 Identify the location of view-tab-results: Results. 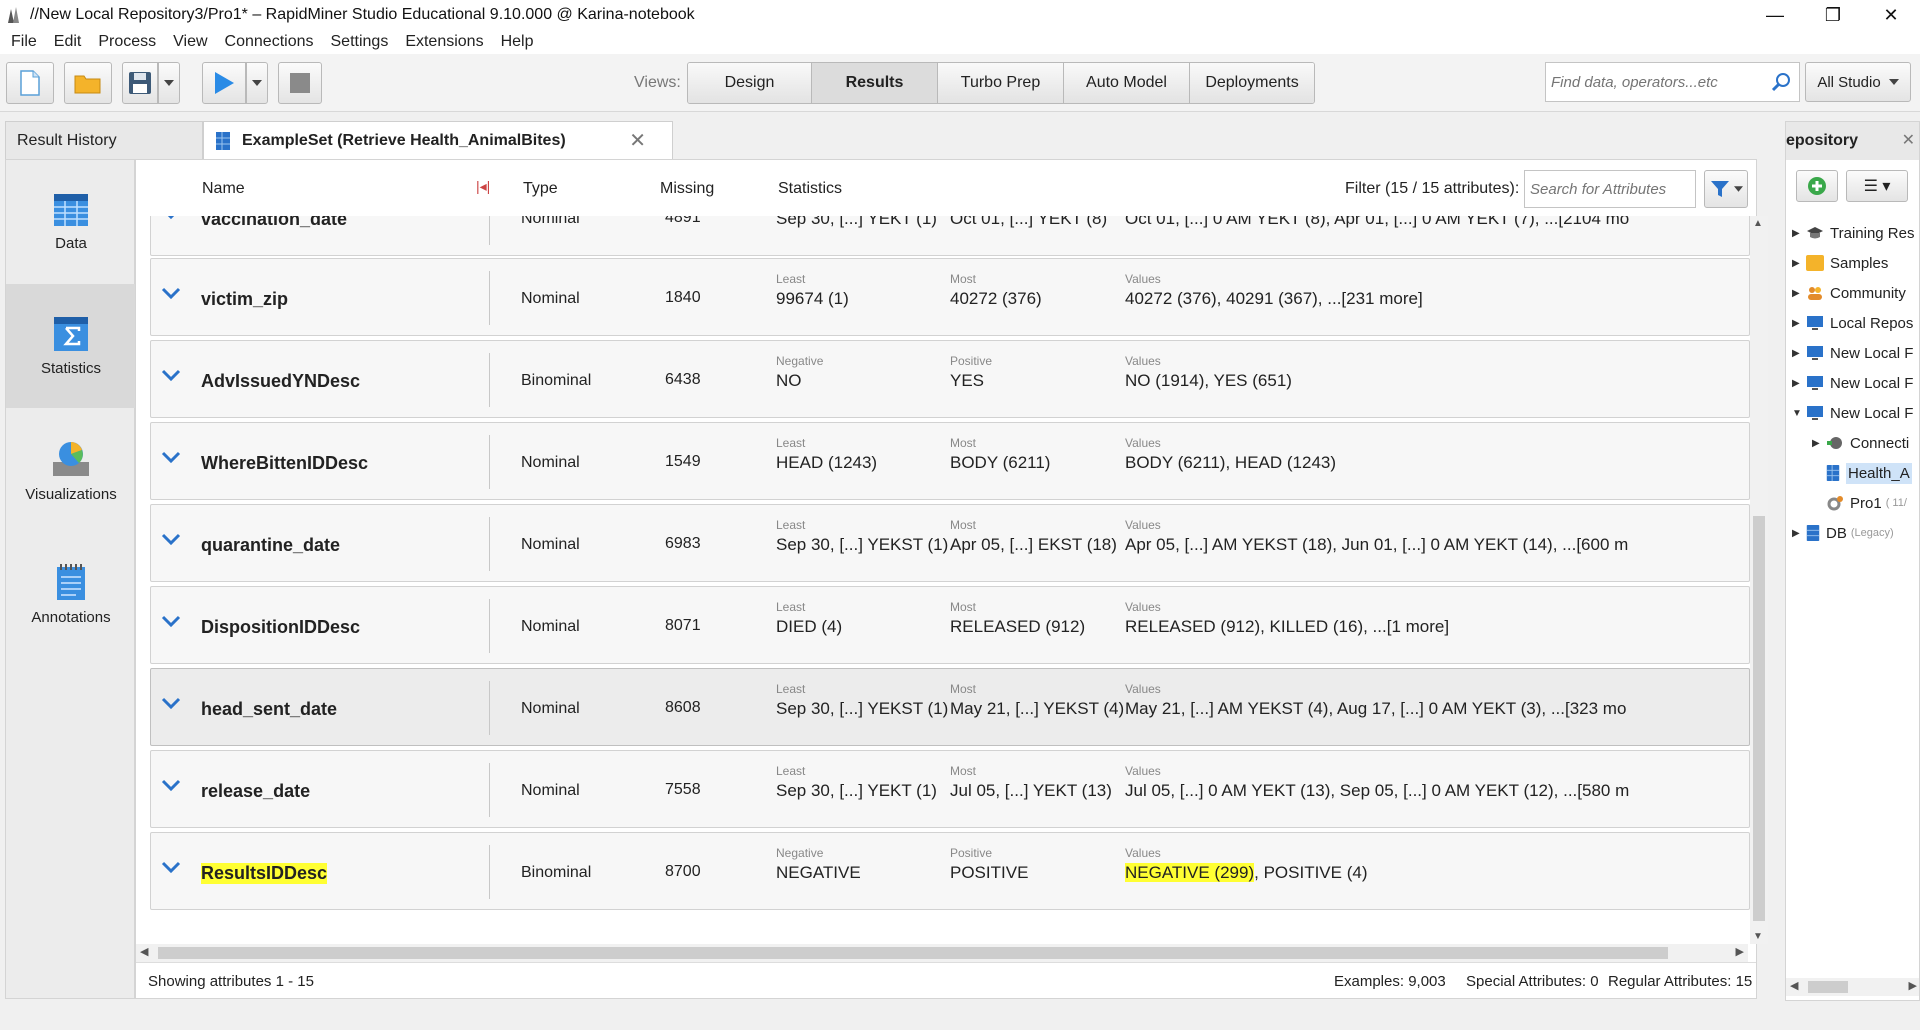
(875, 83).